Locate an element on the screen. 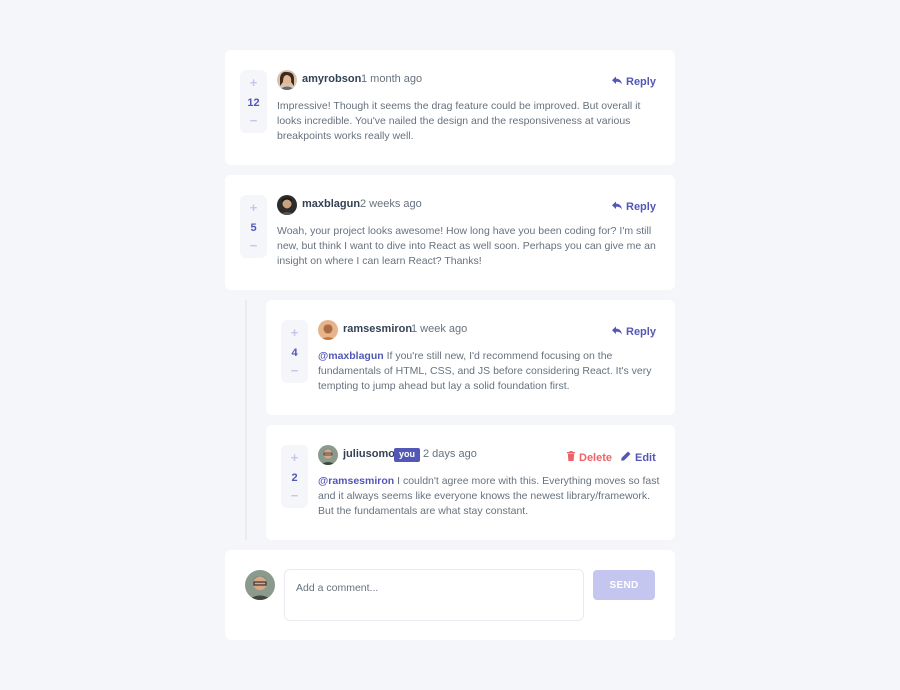 Image resolution: width=900 pixels, height=690 pixels. comment-date: 2 weeks ago is located at coordinates (391, 204).